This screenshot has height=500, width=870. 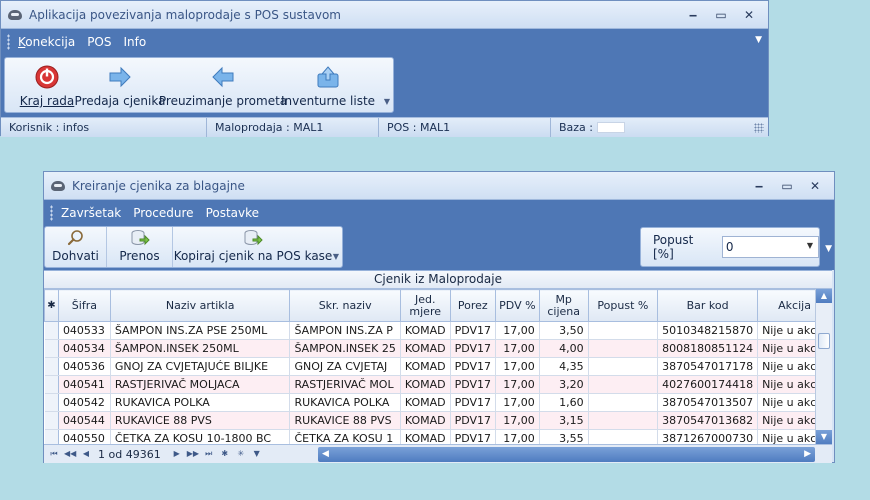 What do you see at coordinates (564, 384) in the screenshot?
I see `cell-mp-cijena: 3,20` at bounding box center [564, 384].